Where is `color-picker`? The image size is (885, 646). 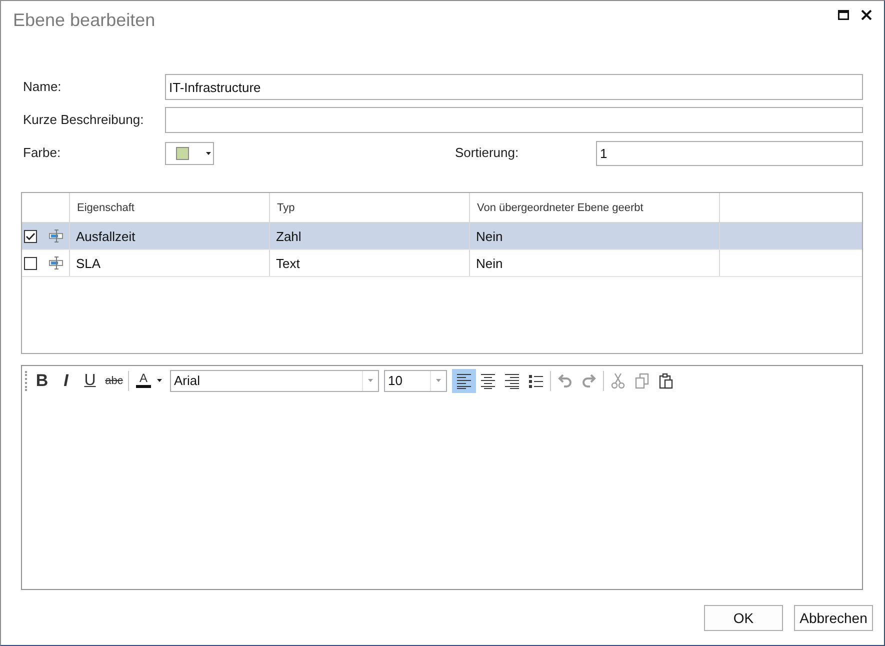
color-picker is located at coordinates (189, 153).